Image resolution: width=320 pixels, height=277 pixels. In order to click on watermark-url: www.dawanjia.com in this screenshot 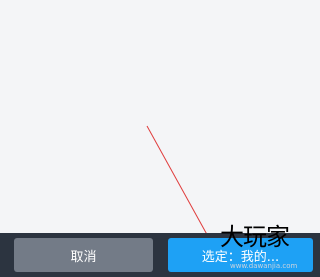, I will do `click(264, 266)`.